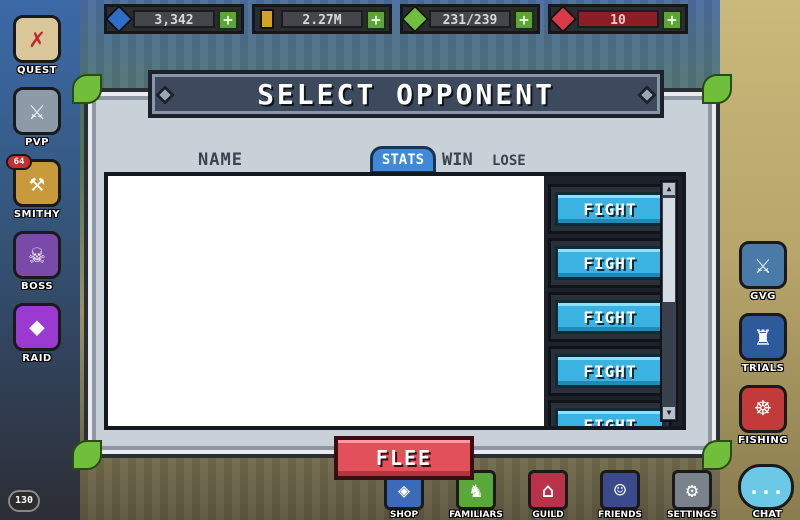 The height and width of the screenshot is (520, 800). What do you see at coordinates (37, 286) in the screenshot?
I see `nav-boss-label: BOSS` at bounding box center [37, 286].